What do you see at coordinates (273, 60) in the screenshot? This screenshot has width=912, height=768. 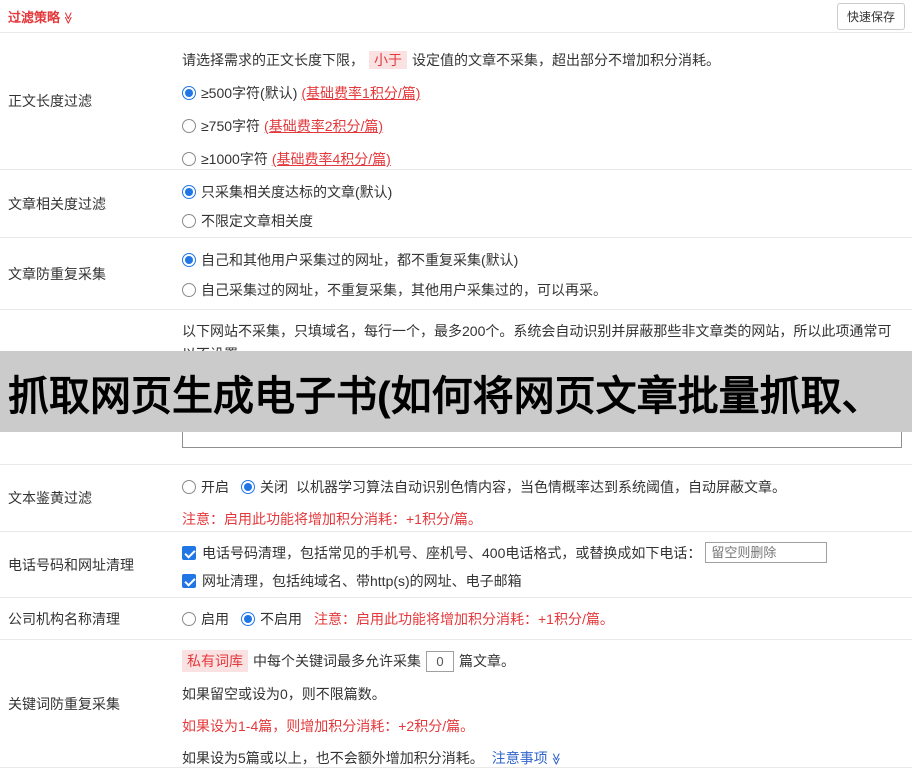 I see `intro-text-pre: 请选择需求的正文长度下限，` at bounding box center [273, 60].